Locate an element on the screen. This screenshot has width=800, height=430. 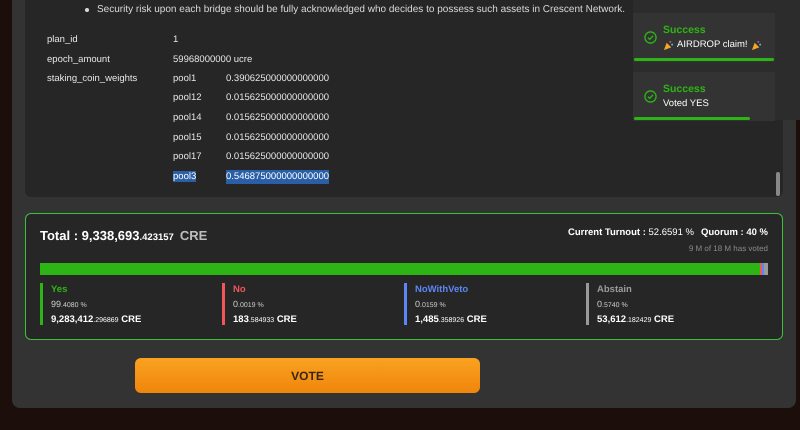
option-name: NoWithVeto is located at coordinates (442, 290).